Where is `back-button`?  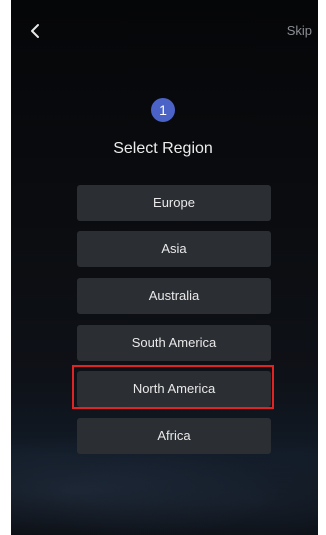 back-button is located at coordinates (36, 31).